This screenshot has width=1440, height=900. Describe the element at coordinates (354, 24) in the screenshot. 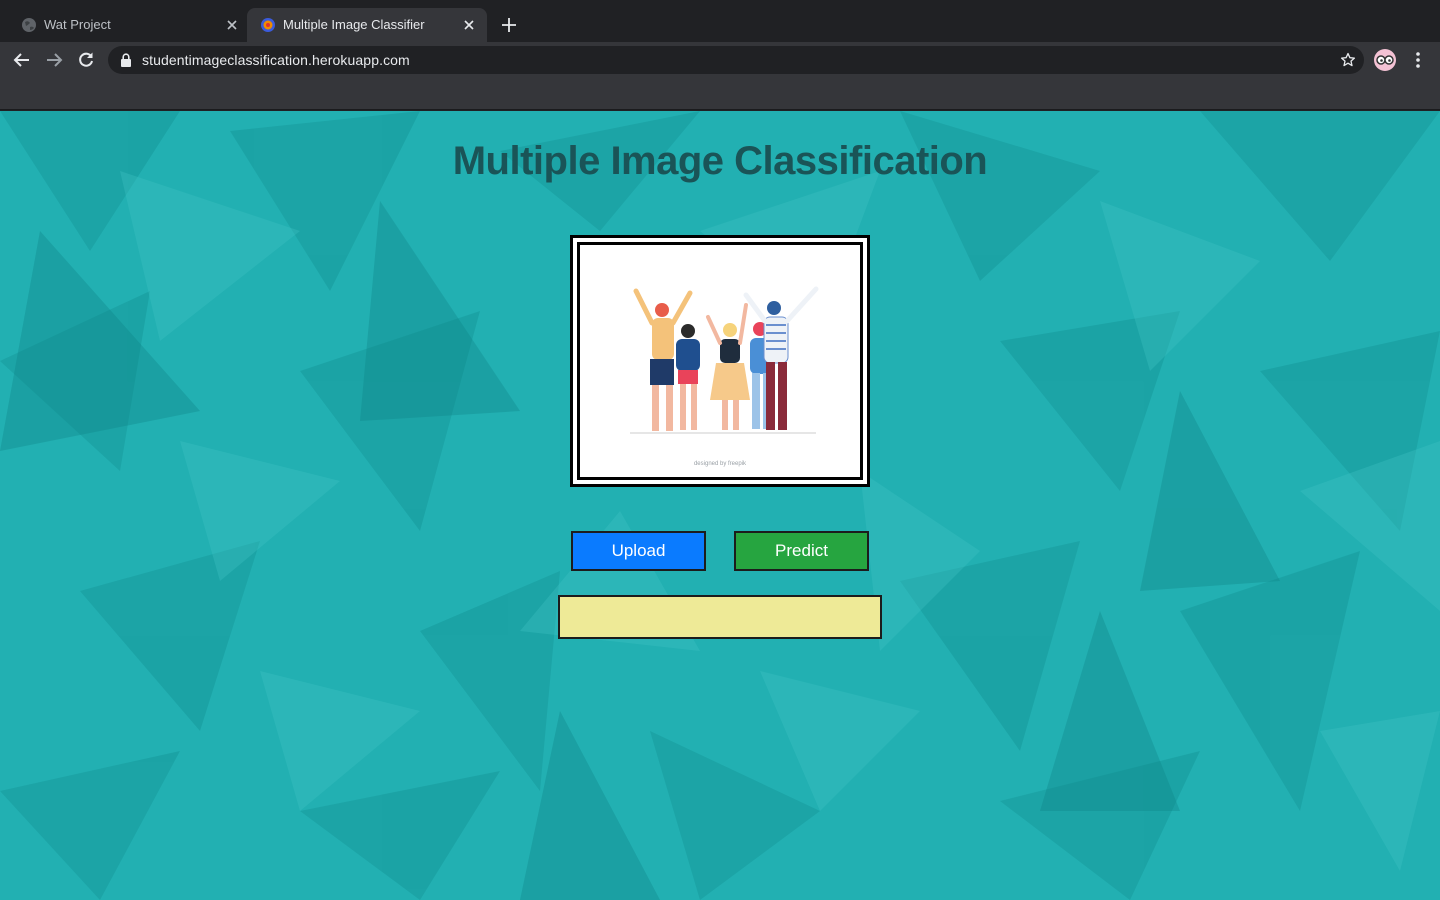

I see `tab-title: Multiple Image Classifier` at that location.